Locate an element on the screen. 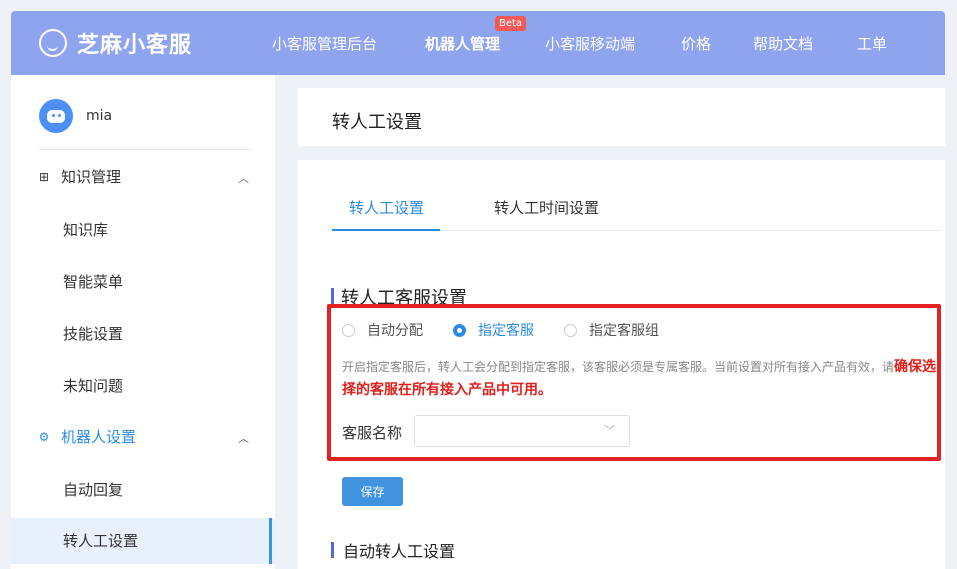  sidebar-item-smart-menu: 智能菜单 is located at coordinates (93, 281).